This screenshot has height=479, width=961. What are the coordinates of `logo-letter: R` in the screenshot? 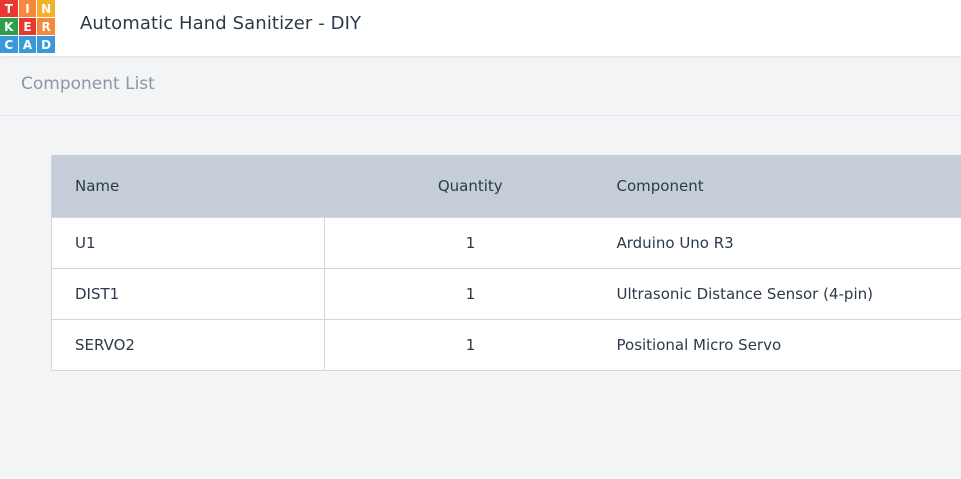 It's located at (46, 26).